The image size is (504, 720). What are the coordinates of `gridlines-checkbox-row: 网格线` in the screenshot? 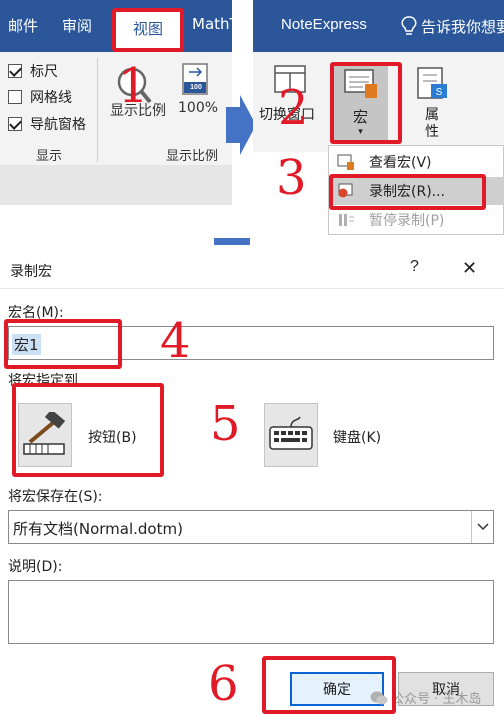 It's located at (40, 97).